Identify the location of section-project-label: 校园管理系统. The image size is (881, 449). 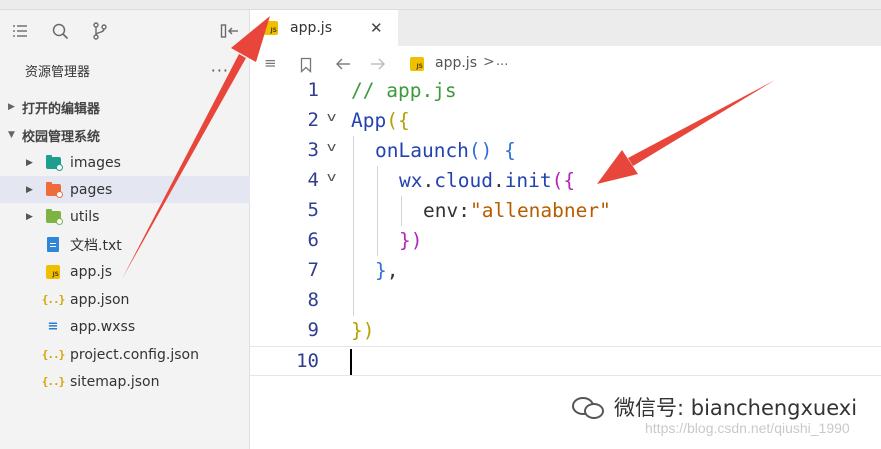
(61, 137).